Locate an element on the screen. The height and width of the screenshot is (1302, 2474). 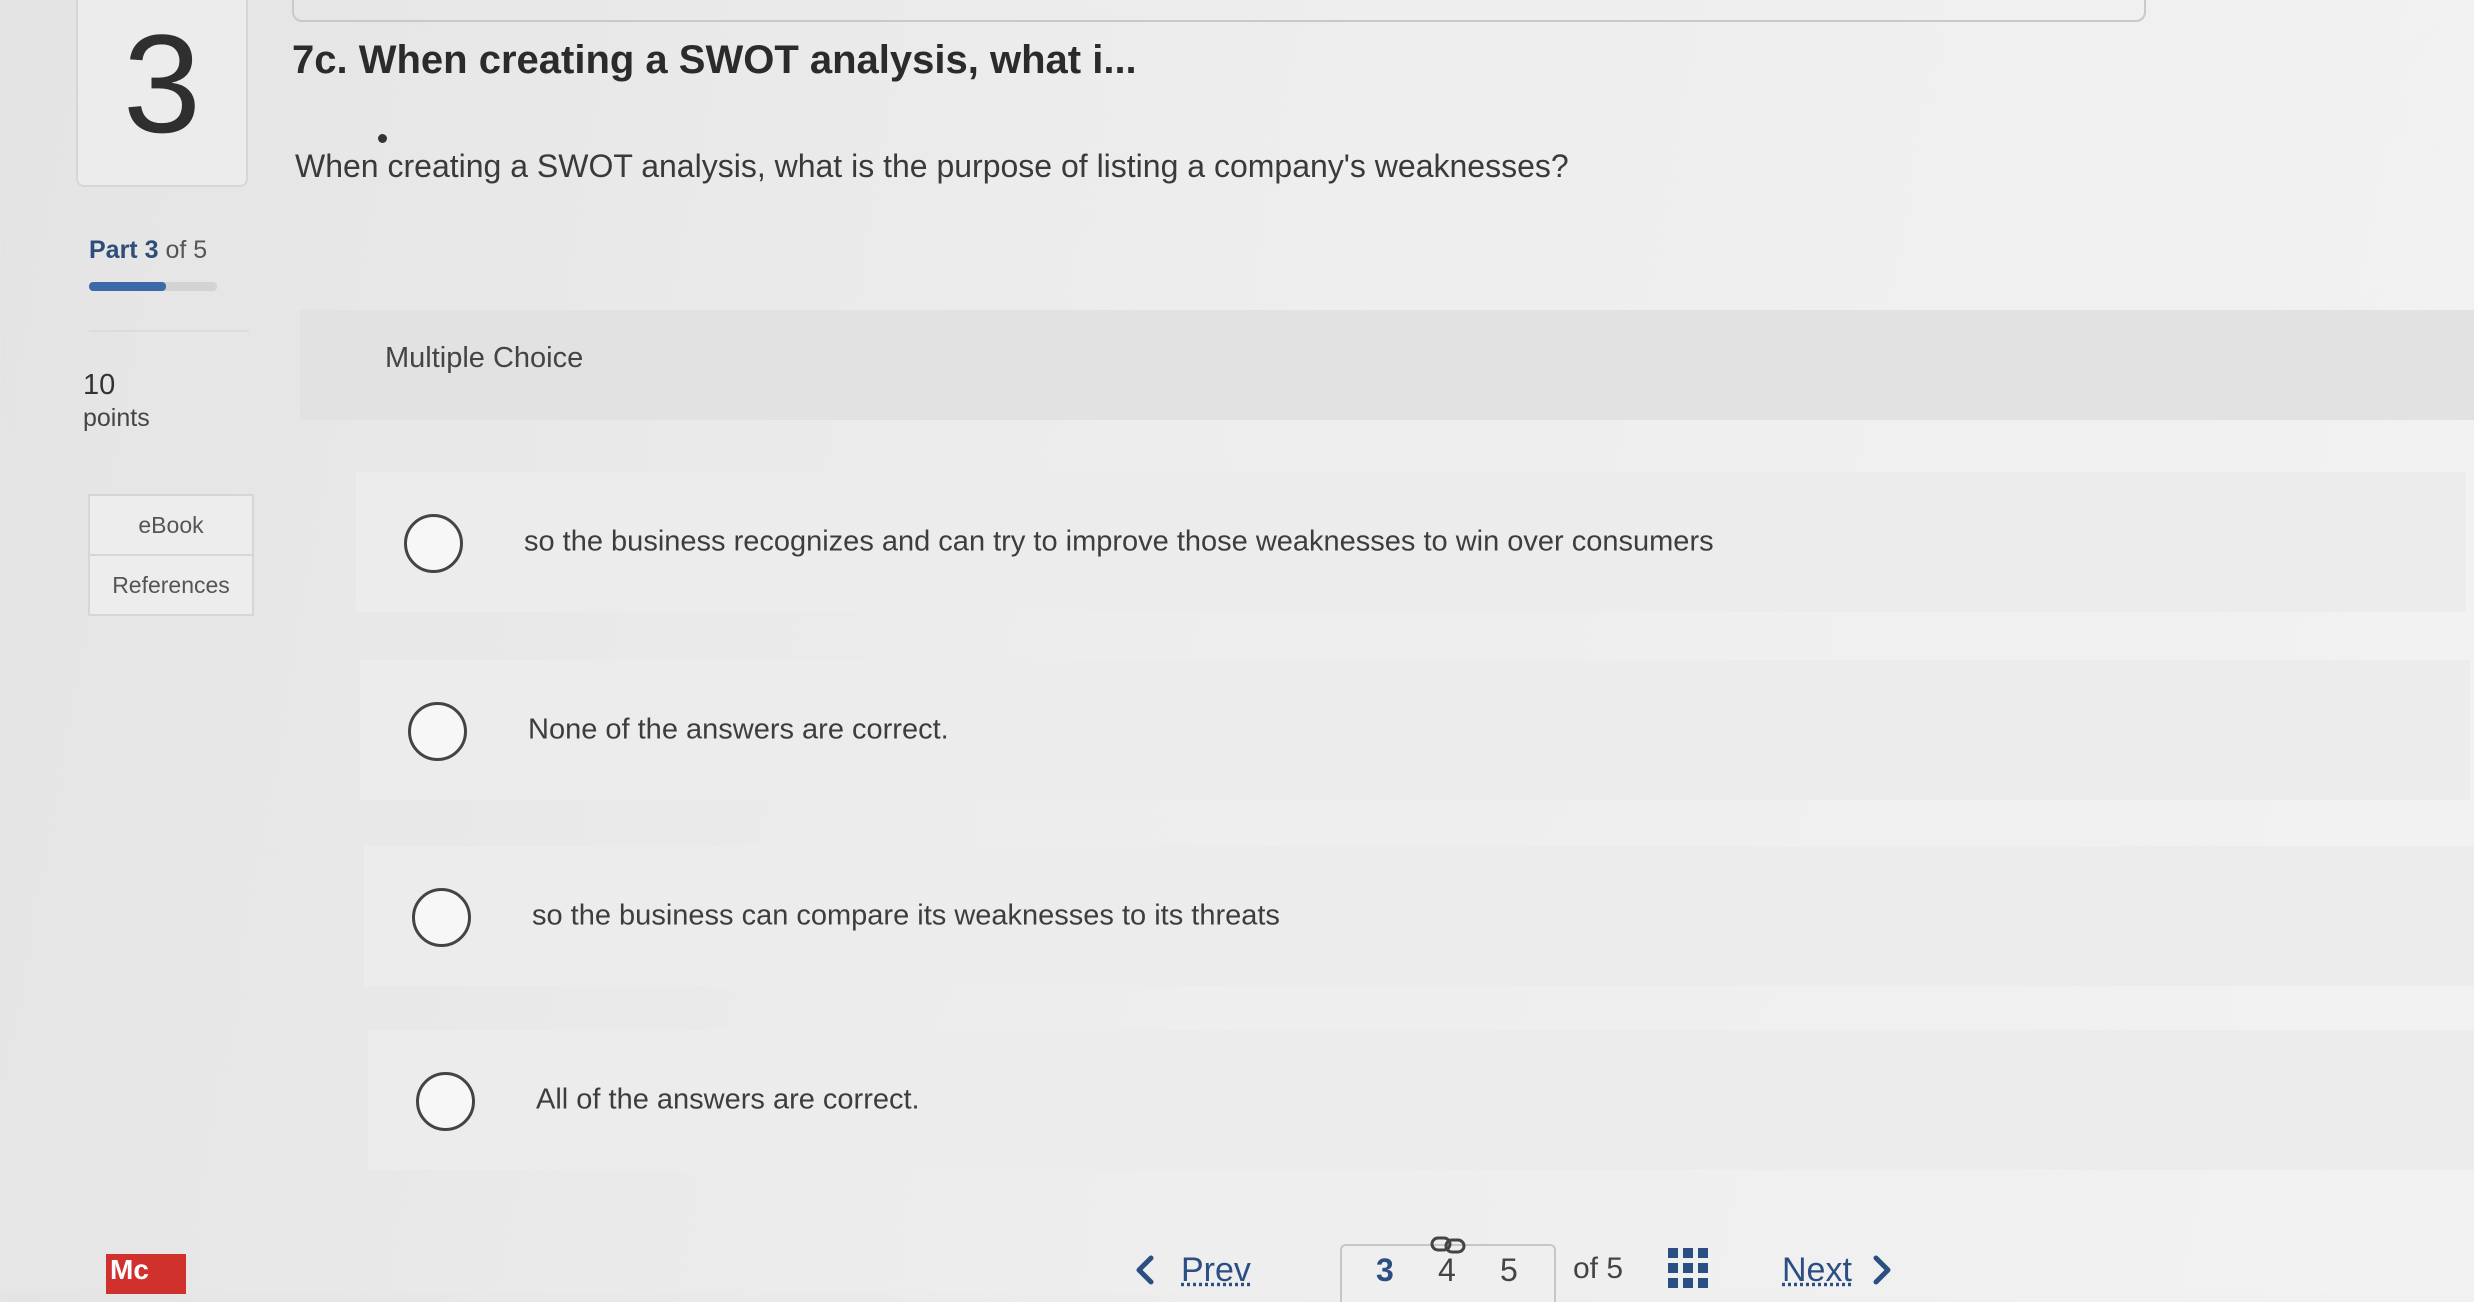
question-type-panel is located at coordinates (1387, 365).